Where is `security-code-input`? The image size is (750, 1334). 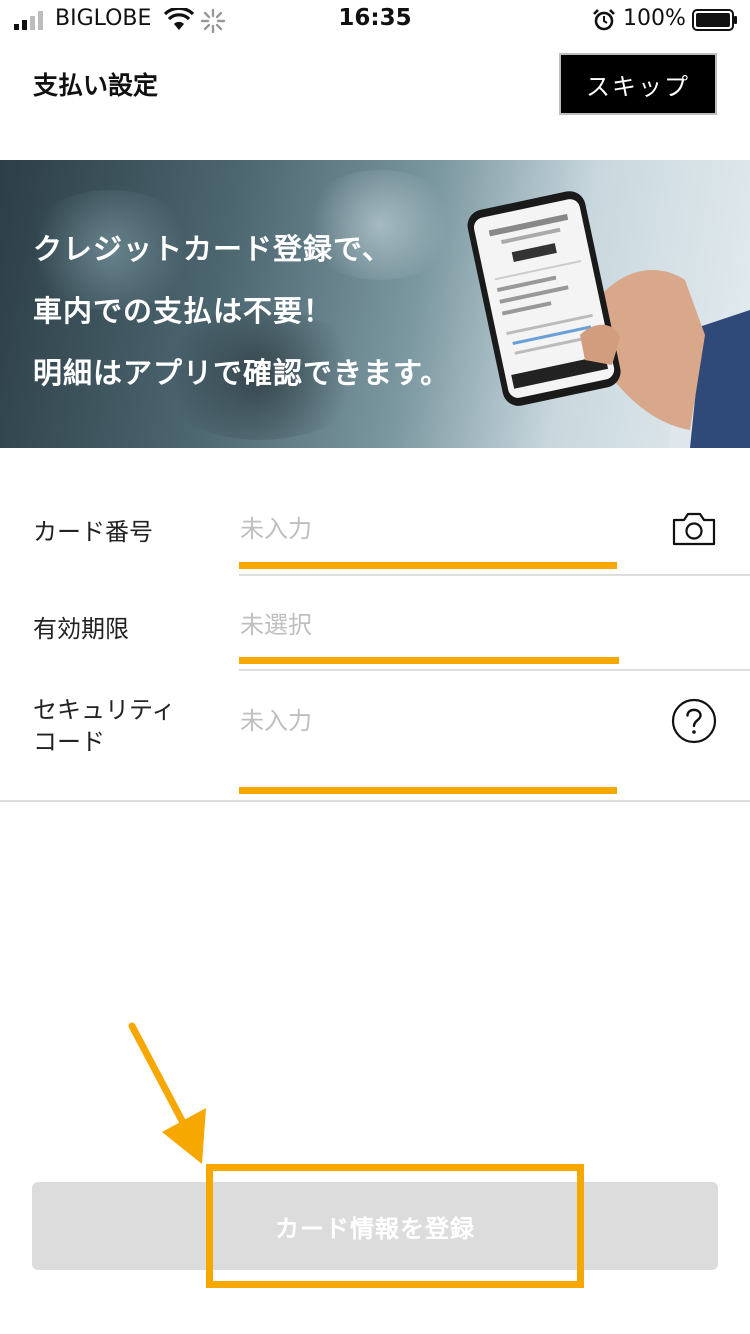 security-code-input is located at coordinates (429, 721).